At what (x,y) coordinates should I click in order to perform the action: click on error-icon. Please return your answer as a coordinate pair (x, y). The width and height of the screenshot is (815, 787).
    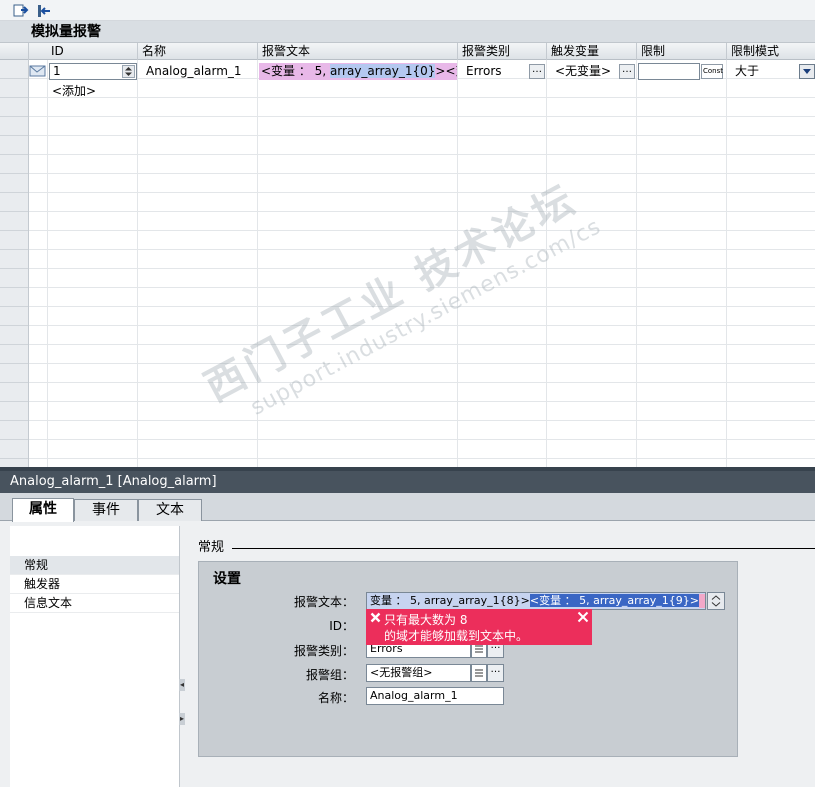
    Looking at the image, I should click on (375, 617).